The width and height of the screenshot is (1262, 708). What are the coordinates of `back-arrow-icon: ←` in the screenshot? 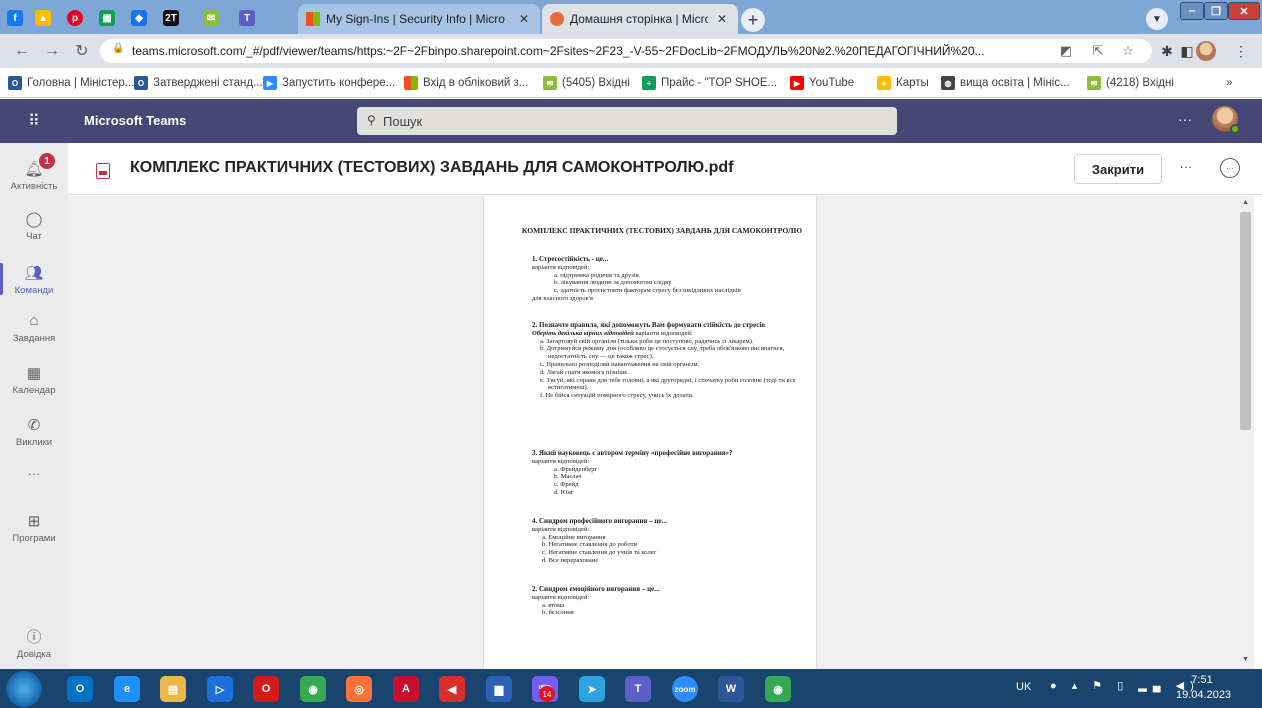 It's located at (22, 51).